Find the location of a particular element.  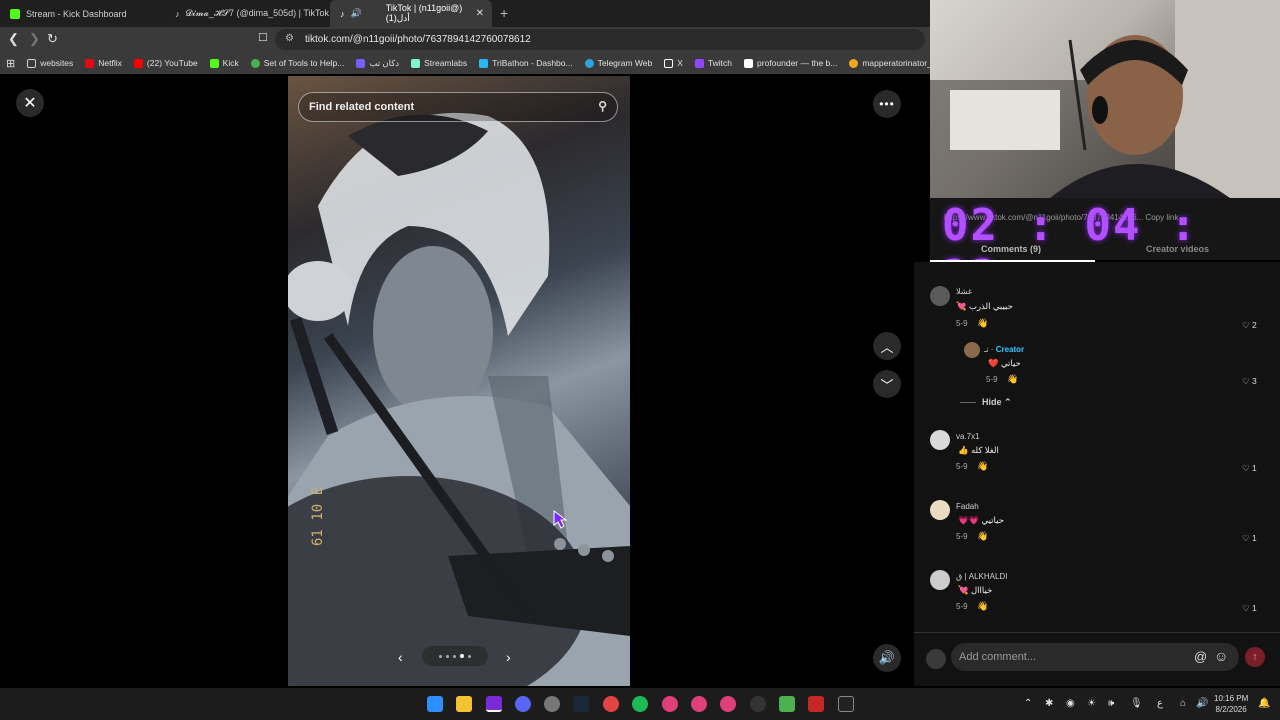

terminal-icon is located at coordinates (846, 704).